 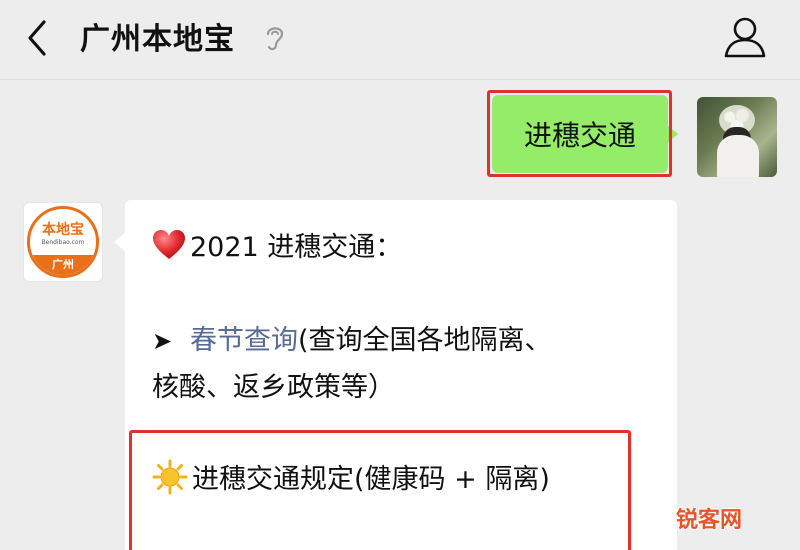 I want to click on logo-subtext: Bendibao.com, so click(x=63, y=242).